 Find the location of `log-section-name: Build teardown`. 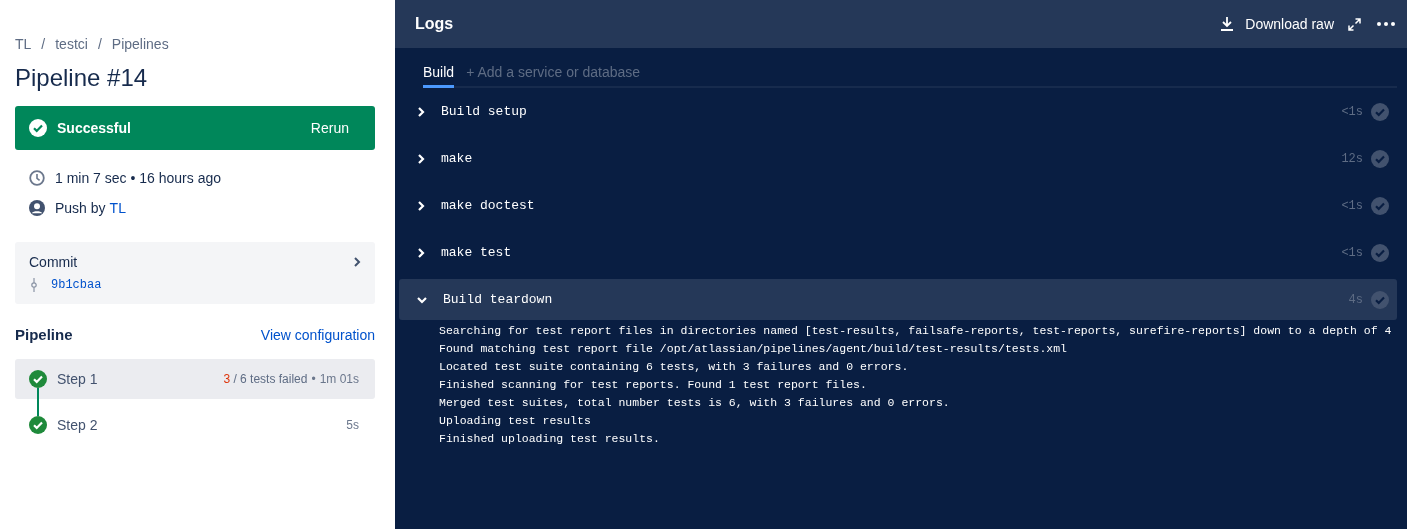

log-section-name: Build teardown is located at coordinates (498, 299).